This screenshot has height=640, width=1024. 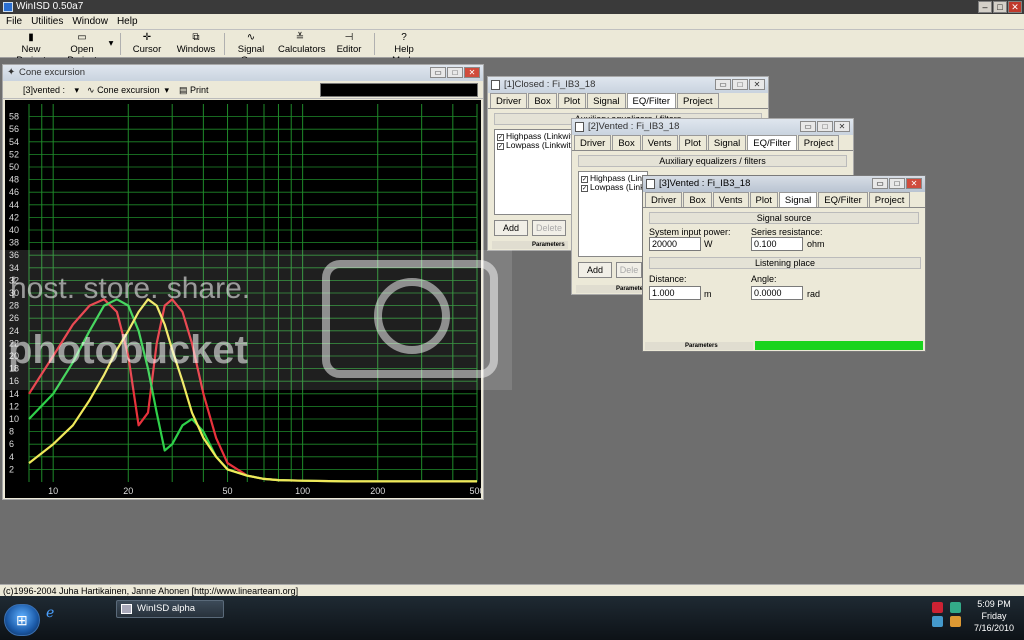 What do you see at coordinates (937, 607) in the screenshot?
I see `tray-network-icon` at bounding box center [937, 607].